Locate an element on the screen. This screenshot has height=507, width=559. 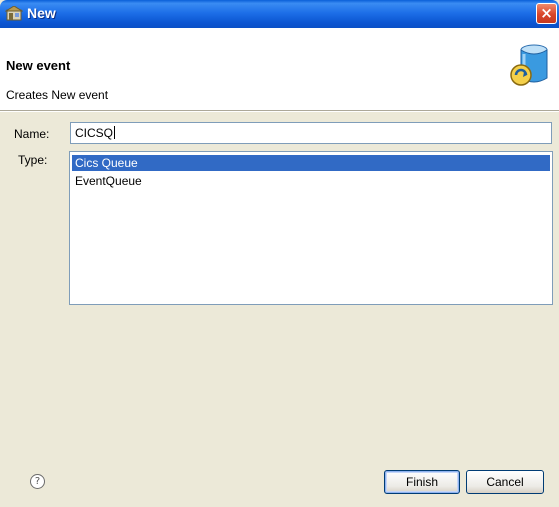
footer-separator is located at coordinates (279, 448).